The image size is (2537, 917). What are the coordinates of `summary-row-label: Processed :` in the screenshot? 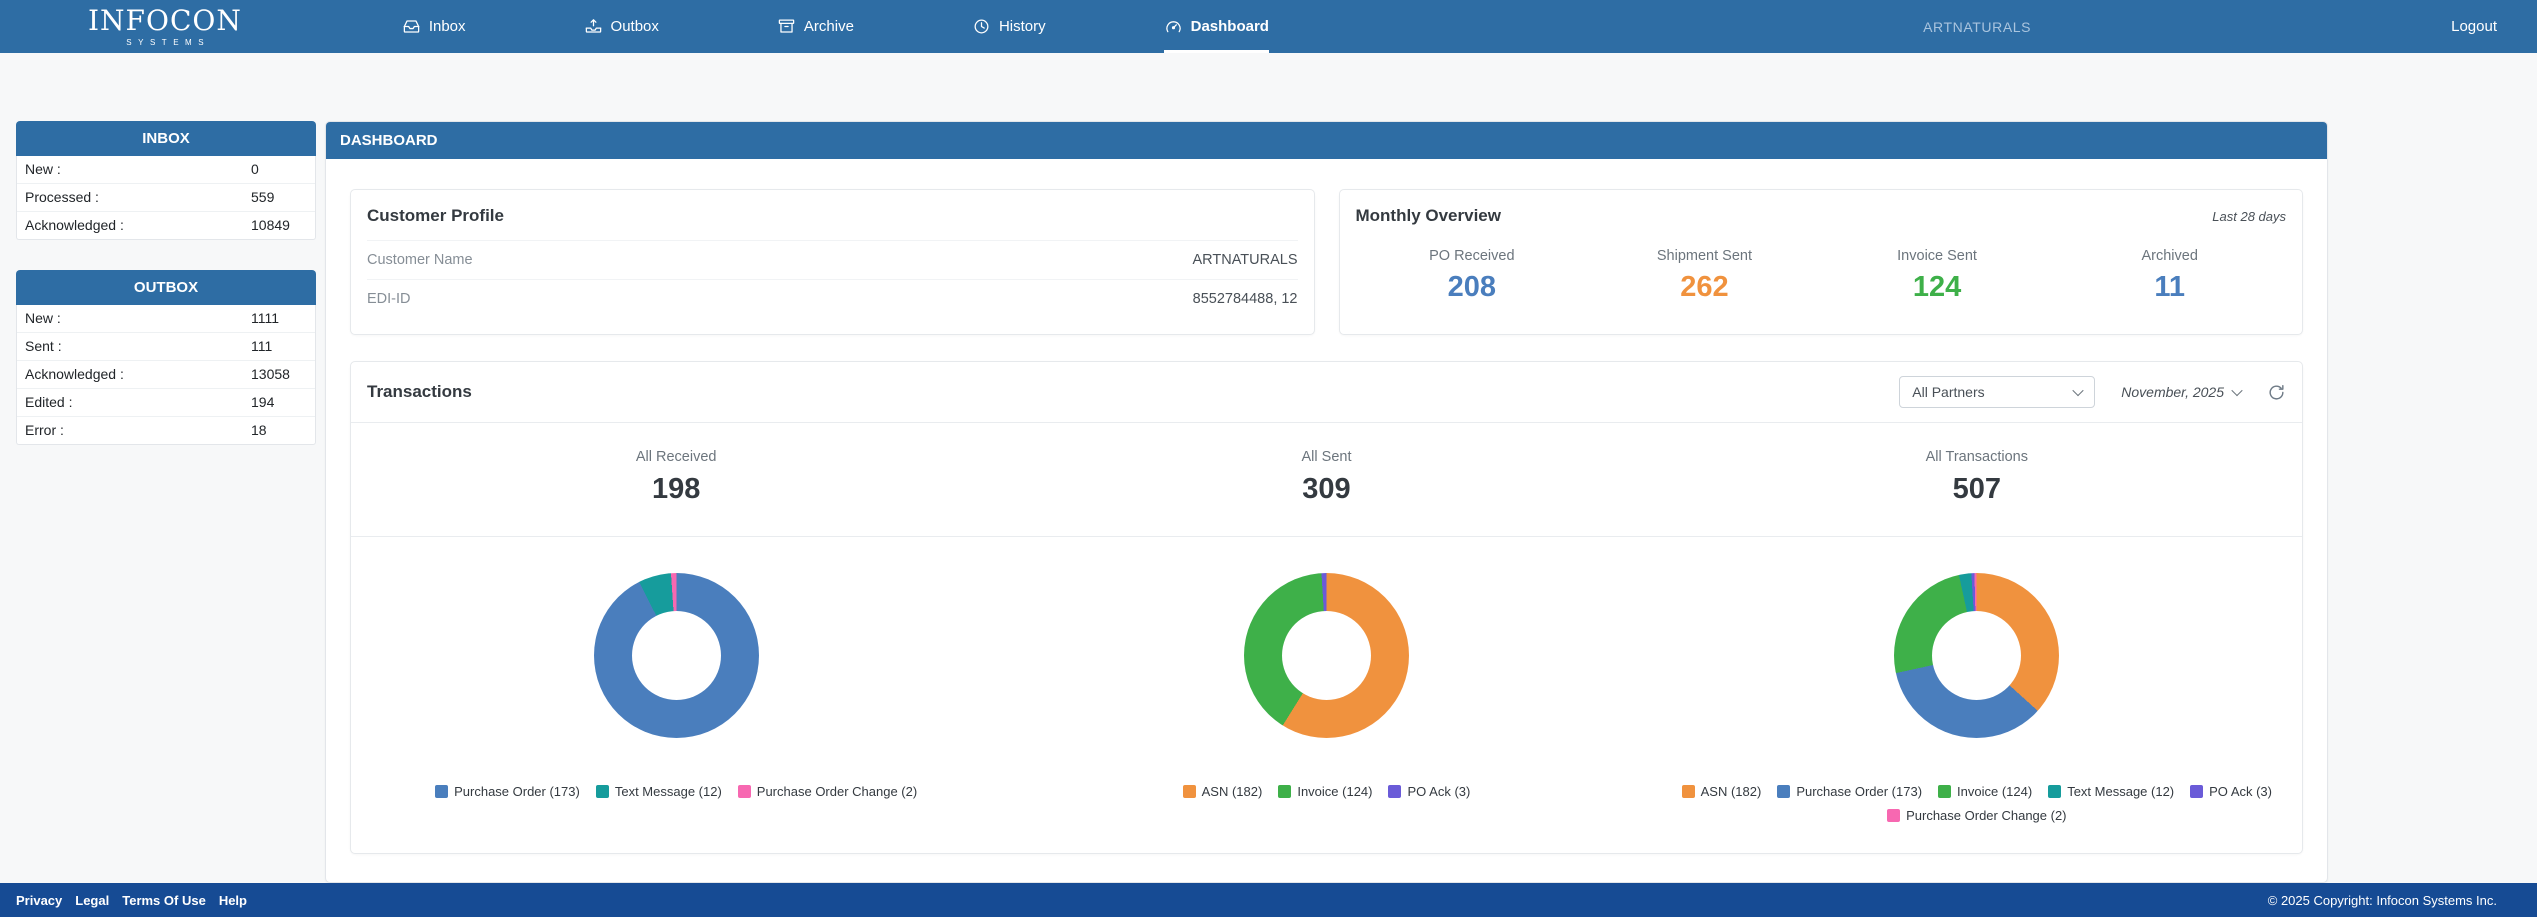 It's located at (62, 197).